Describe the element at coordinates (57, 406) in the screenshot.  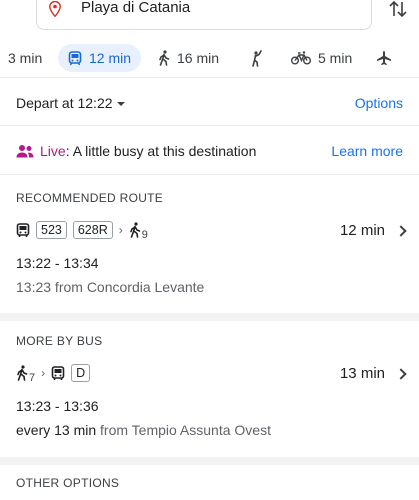
I see `route-times: 13:23 - 13:36` at that location.